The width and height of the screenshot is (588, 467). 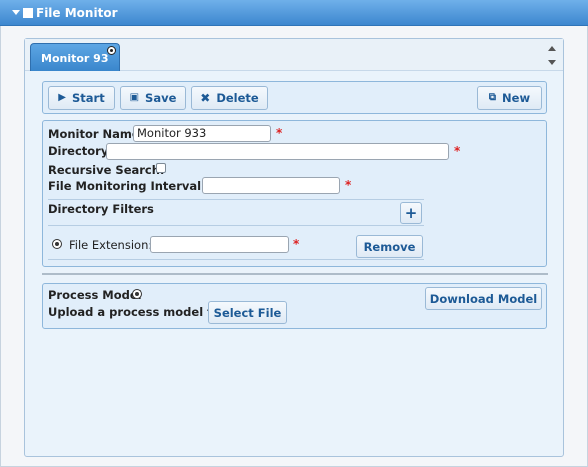 I want to click on directory-input, so click(x=277, y=151).